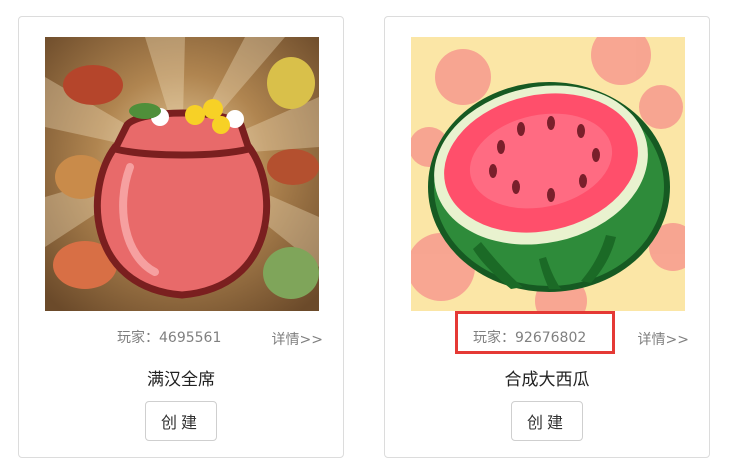  What do you see at coordinates (530, 338) in the screenshot?
I see `player-count: 玩家：92676802` at bounding box center [530, 338].